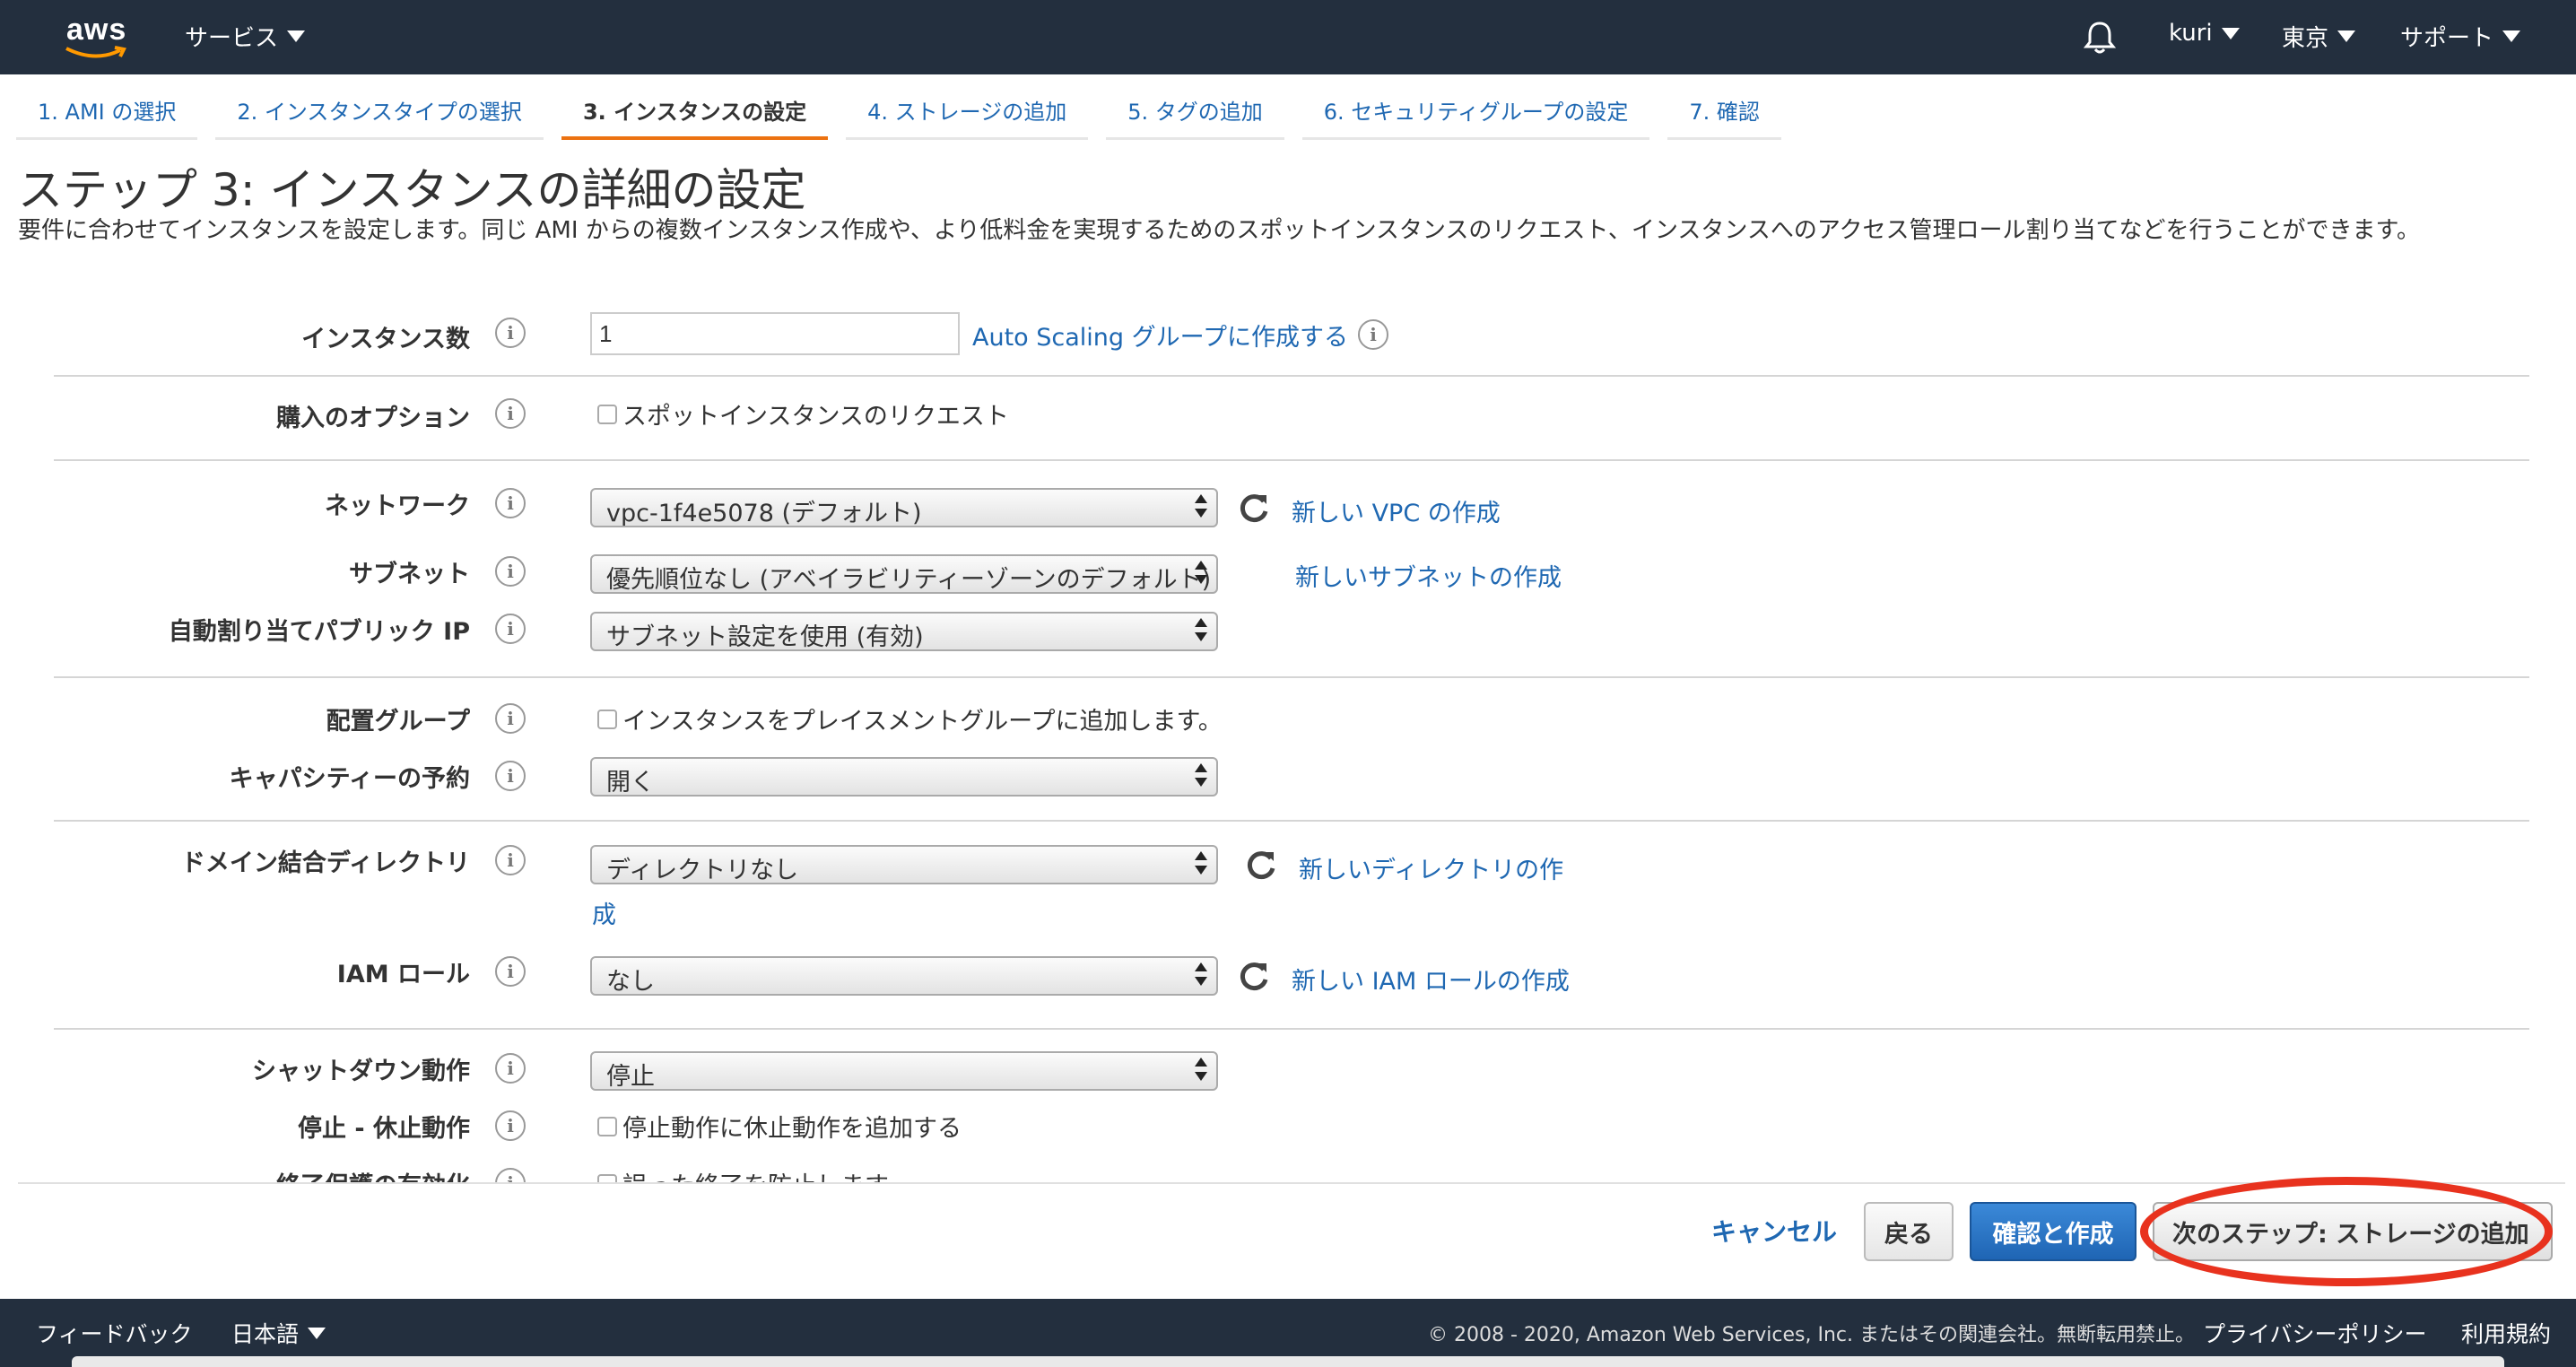  What do you see at coordinates (97, 37) in the screenshot?
I see `aws-logo: aws` at bounding box center [97, 37].